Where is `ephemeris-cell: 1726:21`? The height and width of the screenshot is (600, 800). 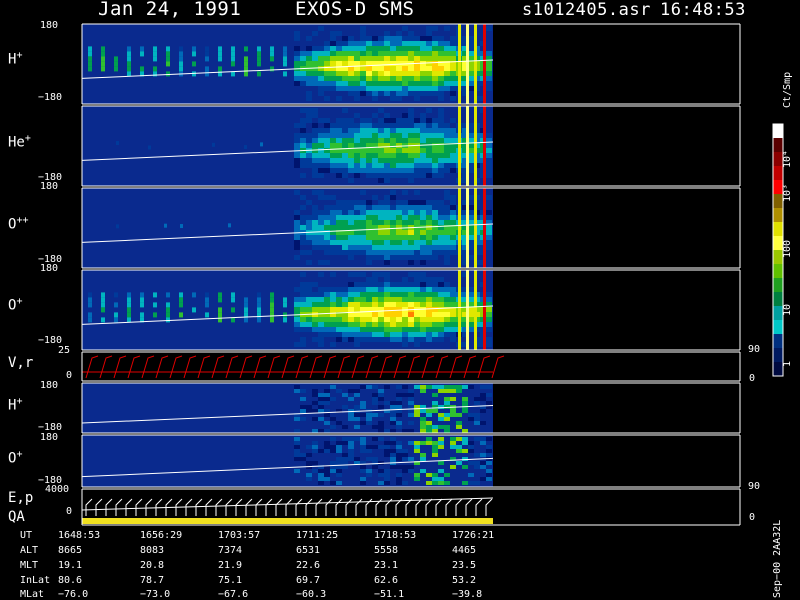 ephemeris-cell: 1726:21 is located at coordinates (473, 535).